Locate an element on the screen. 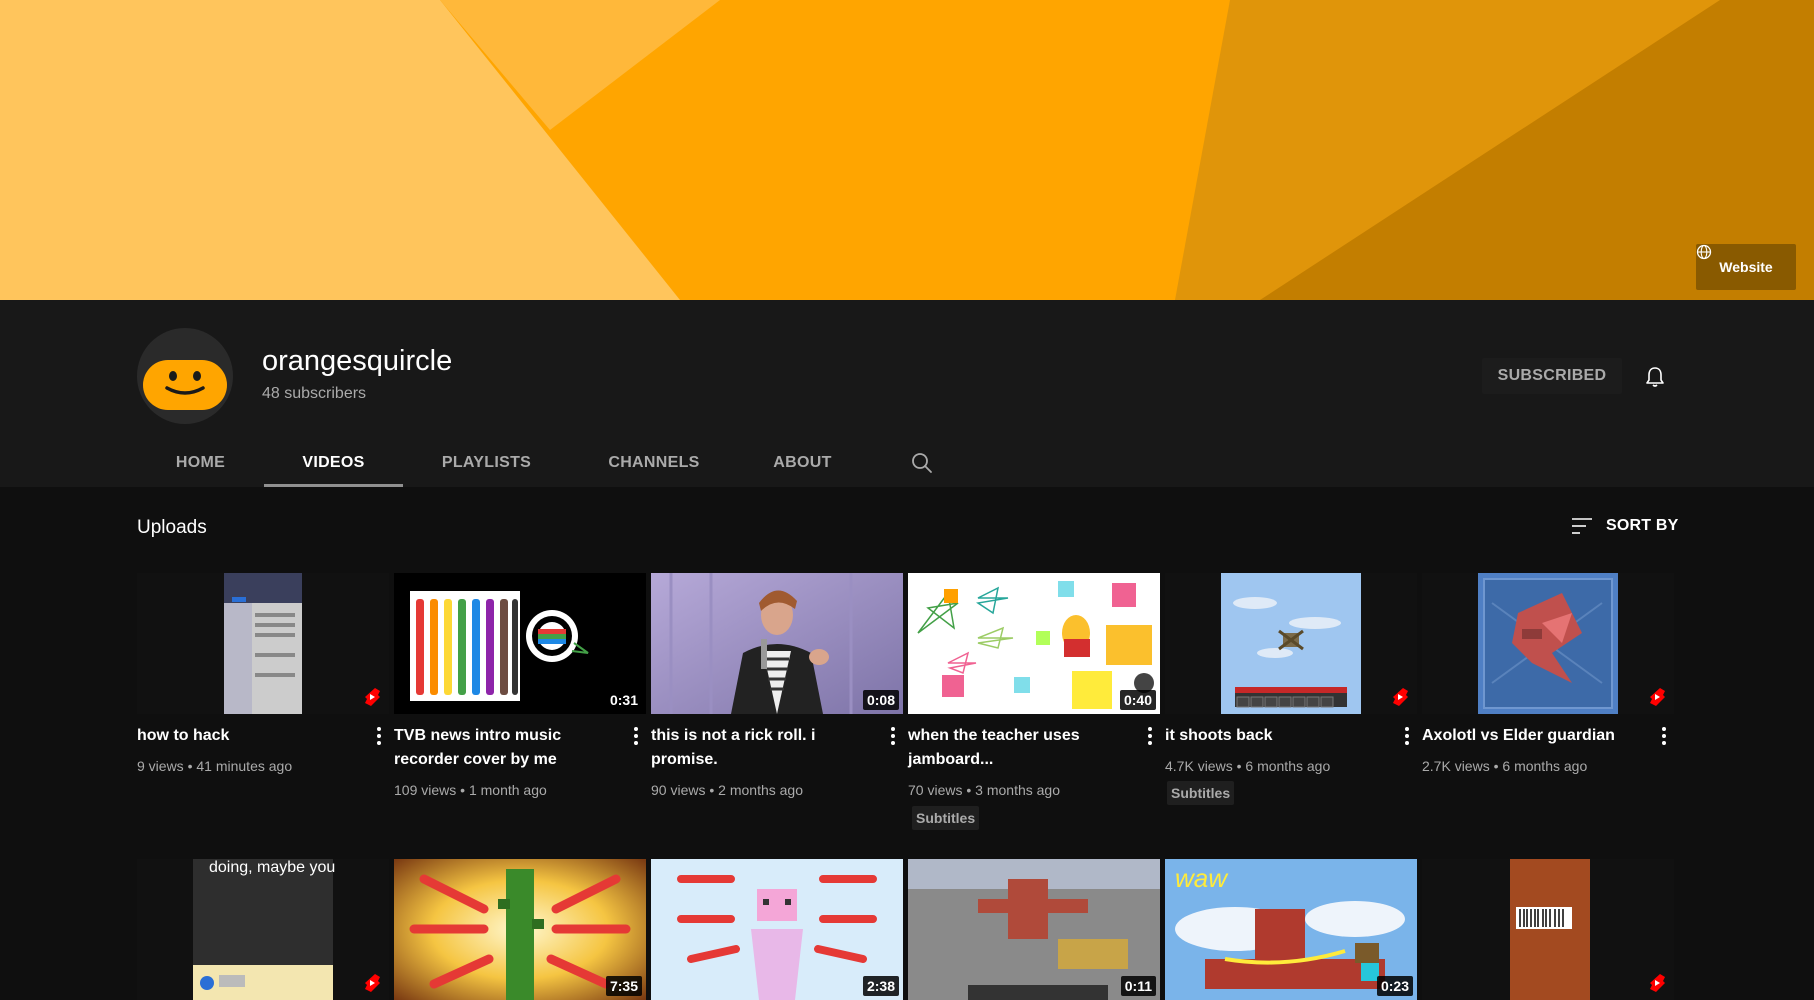 This screenshot has height=1000, width=1814. video-meta: 90 views • 2 months ago is located at coordinates (727, 790).